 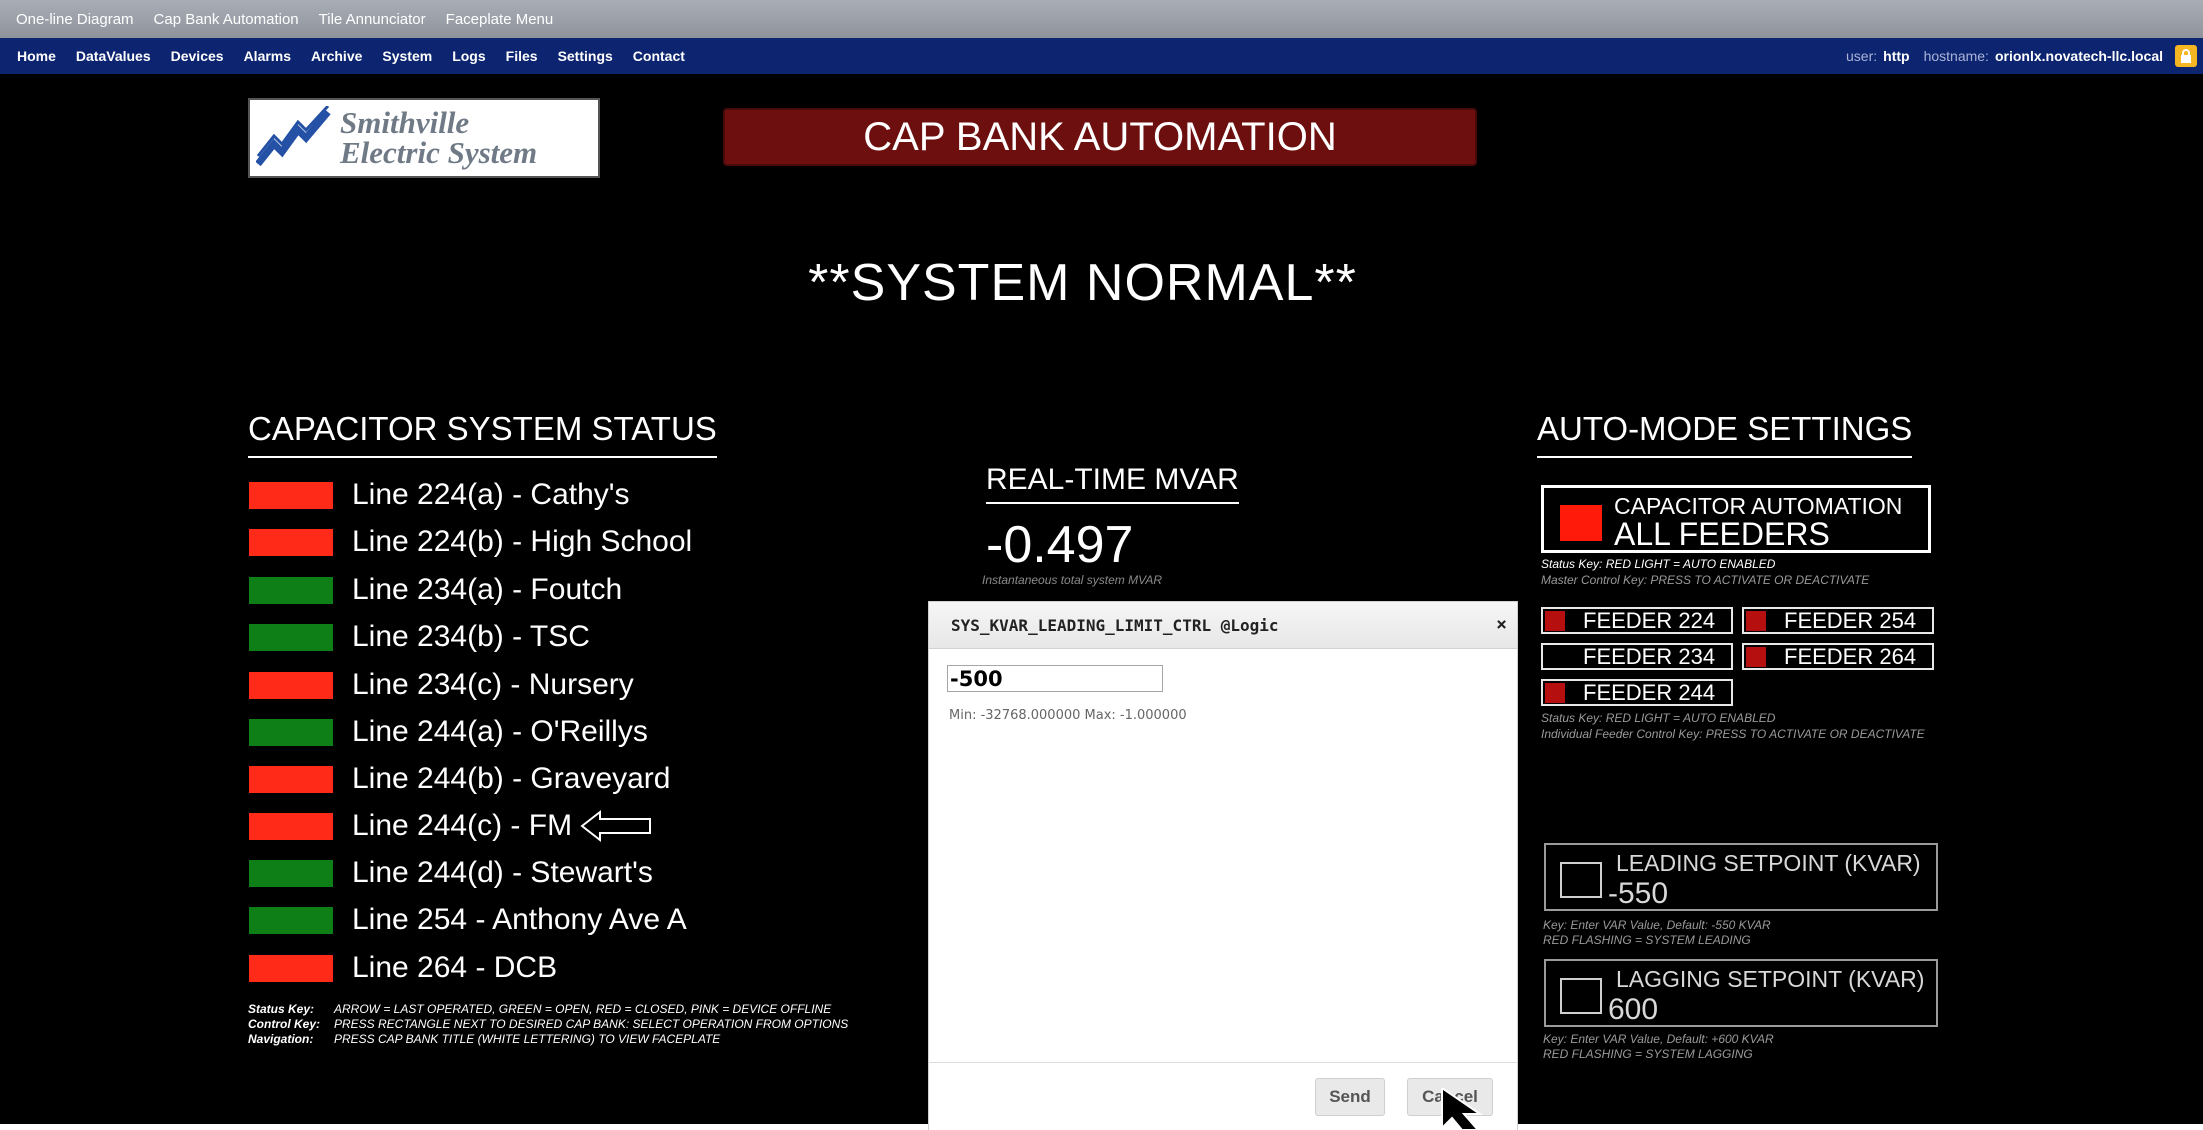 I want to click on feeder-254-button: FEEDER 254, so click(x=1838, y=620).